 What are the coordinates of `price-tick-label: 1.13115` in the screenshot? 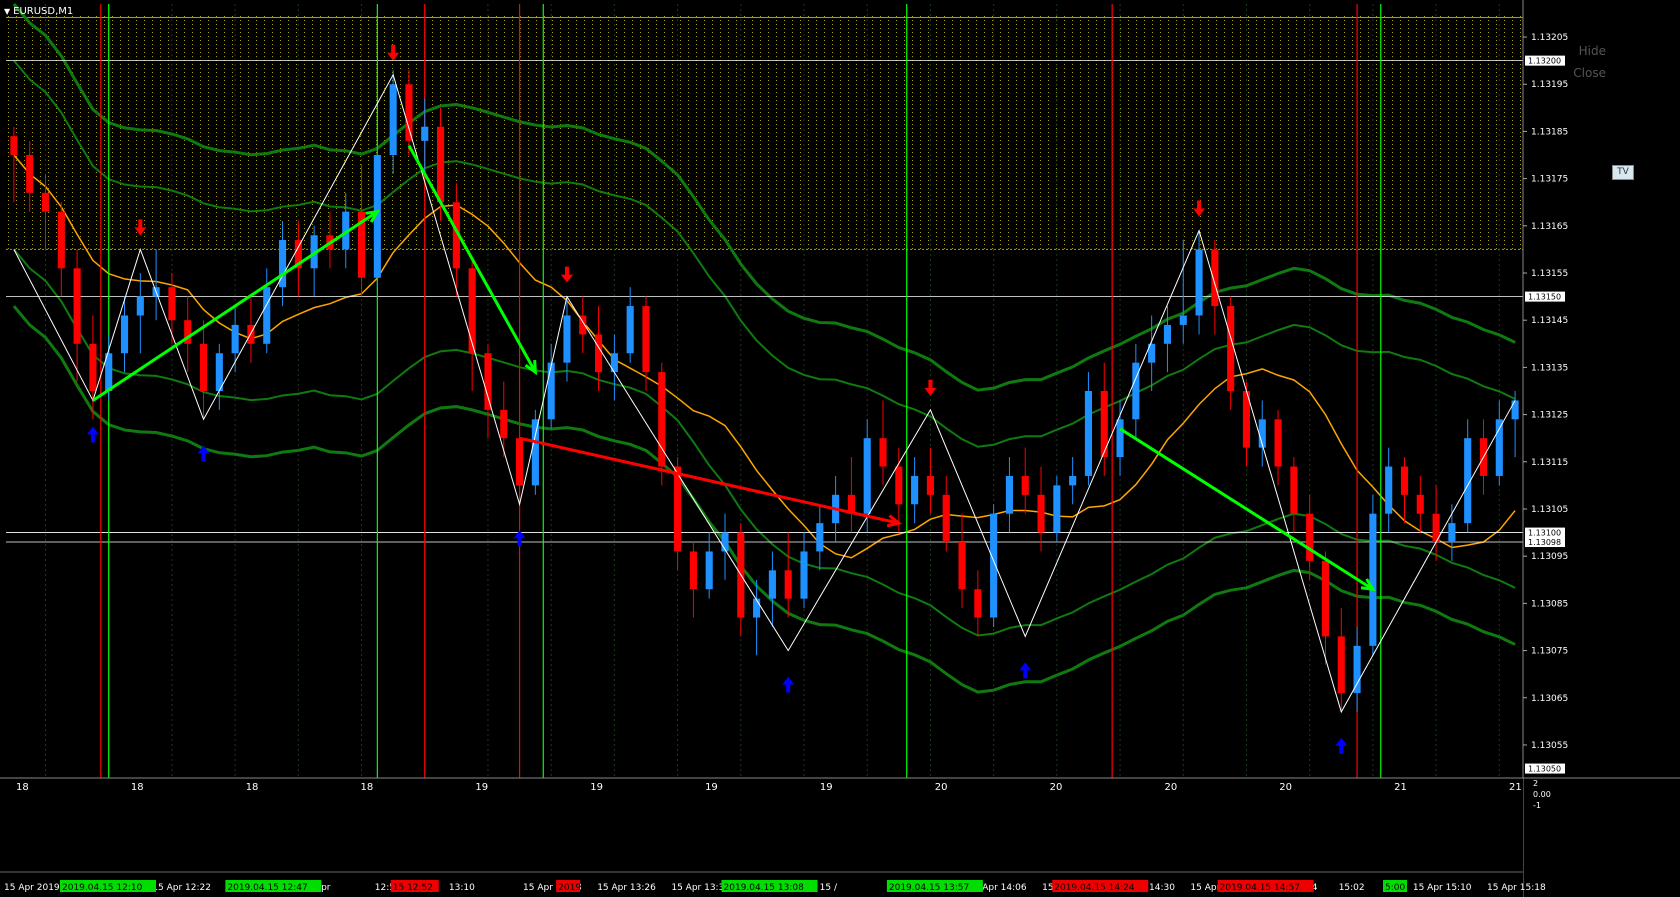 It's located at (1549, 463).